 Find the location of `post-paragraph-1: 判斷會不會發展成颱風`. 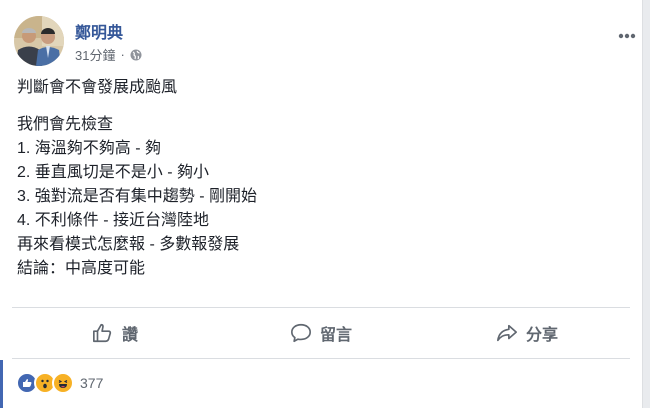

post-paragraph-1: 判斷會不會發展成颱風 is located at coordinates (137, 88).